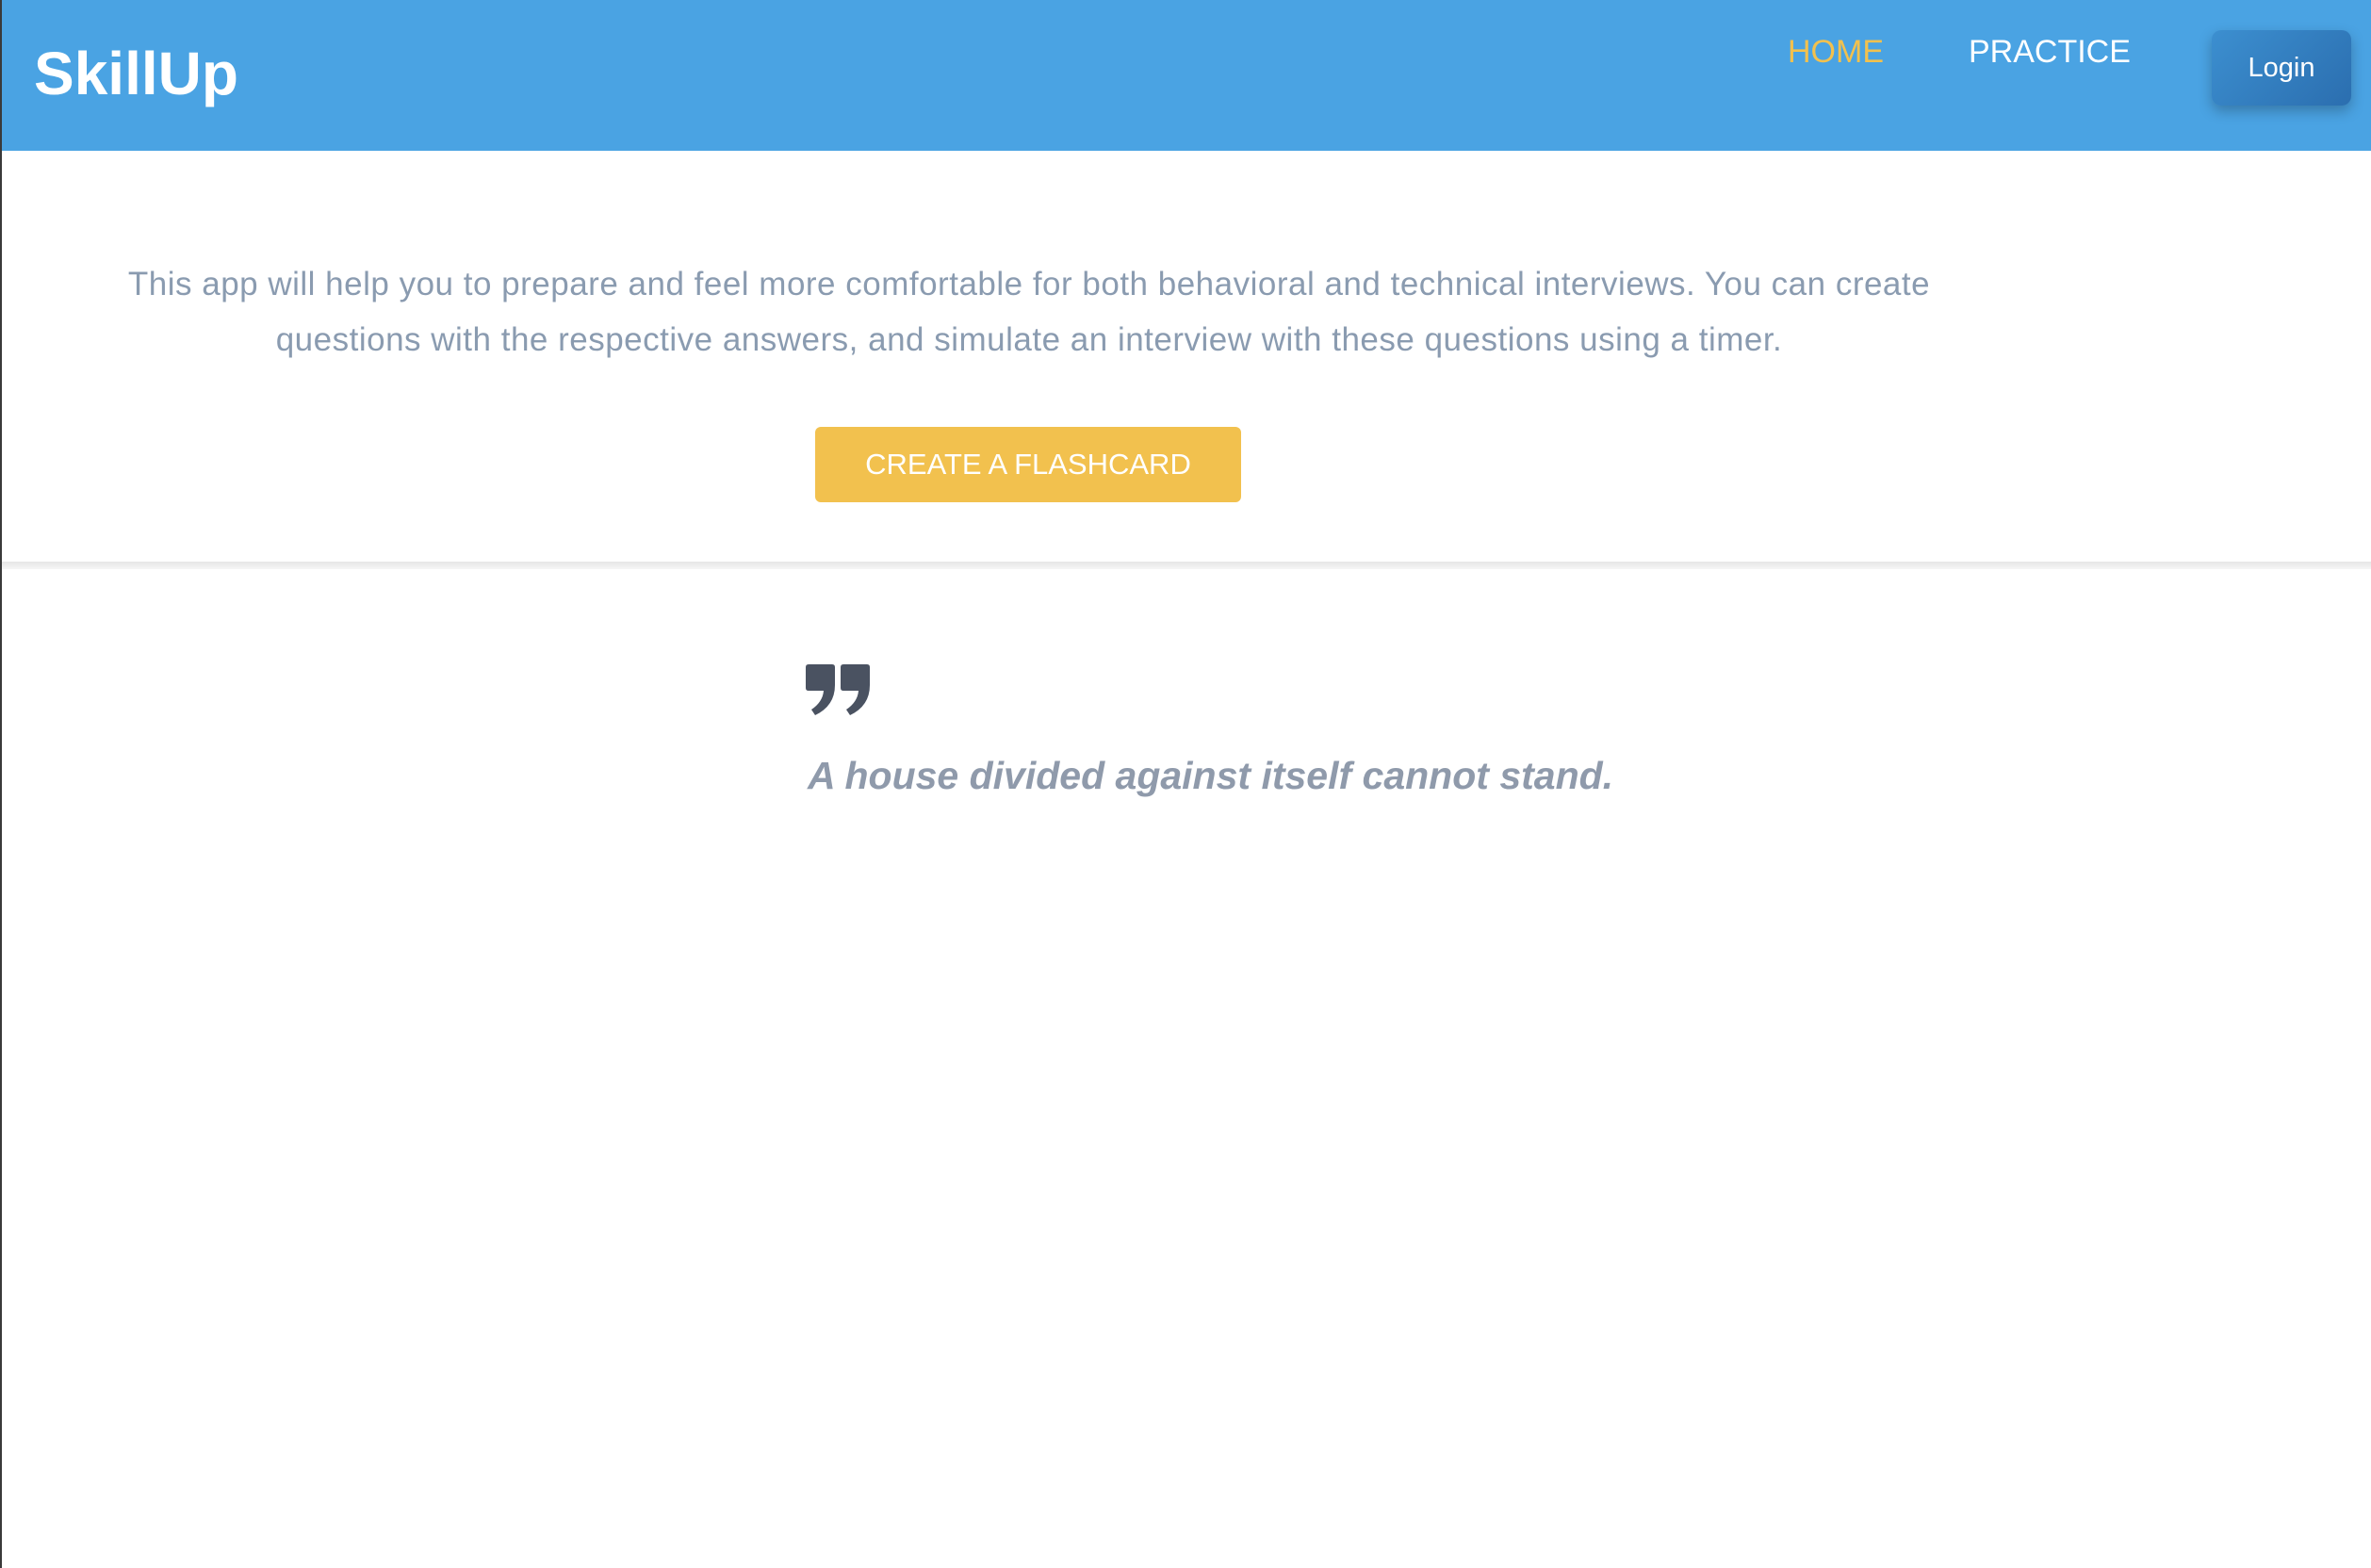 This screenshot has height=1568, width=2371. I want to click on brand-logo: SkillUp, so click(136, 73).